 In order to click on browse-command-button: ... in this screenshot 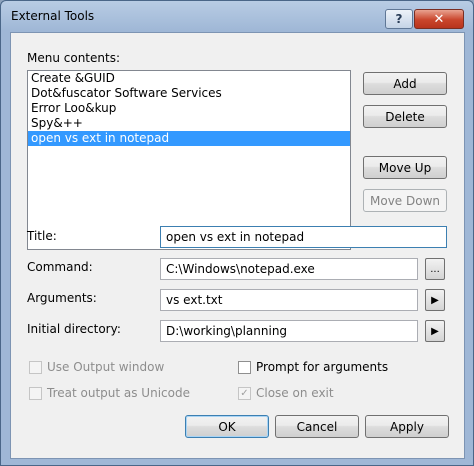, I will do `click(435, 269)`.